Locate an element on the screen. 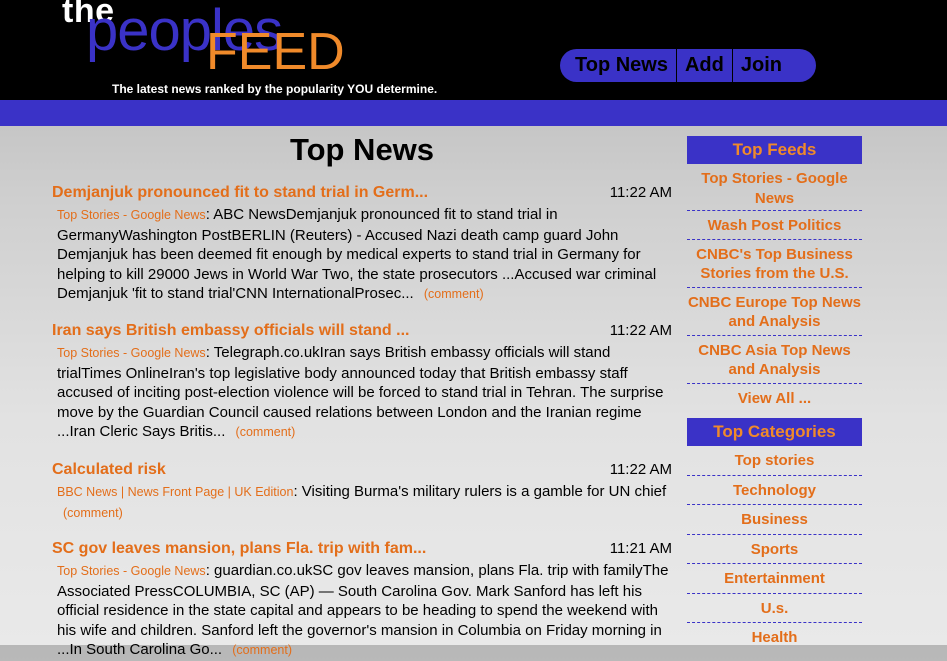 Image resolution: width=947 pixels, height=661 pixels. feed-link: CNBC Asia Top News and Analysis is located at coordinates (774, 360).